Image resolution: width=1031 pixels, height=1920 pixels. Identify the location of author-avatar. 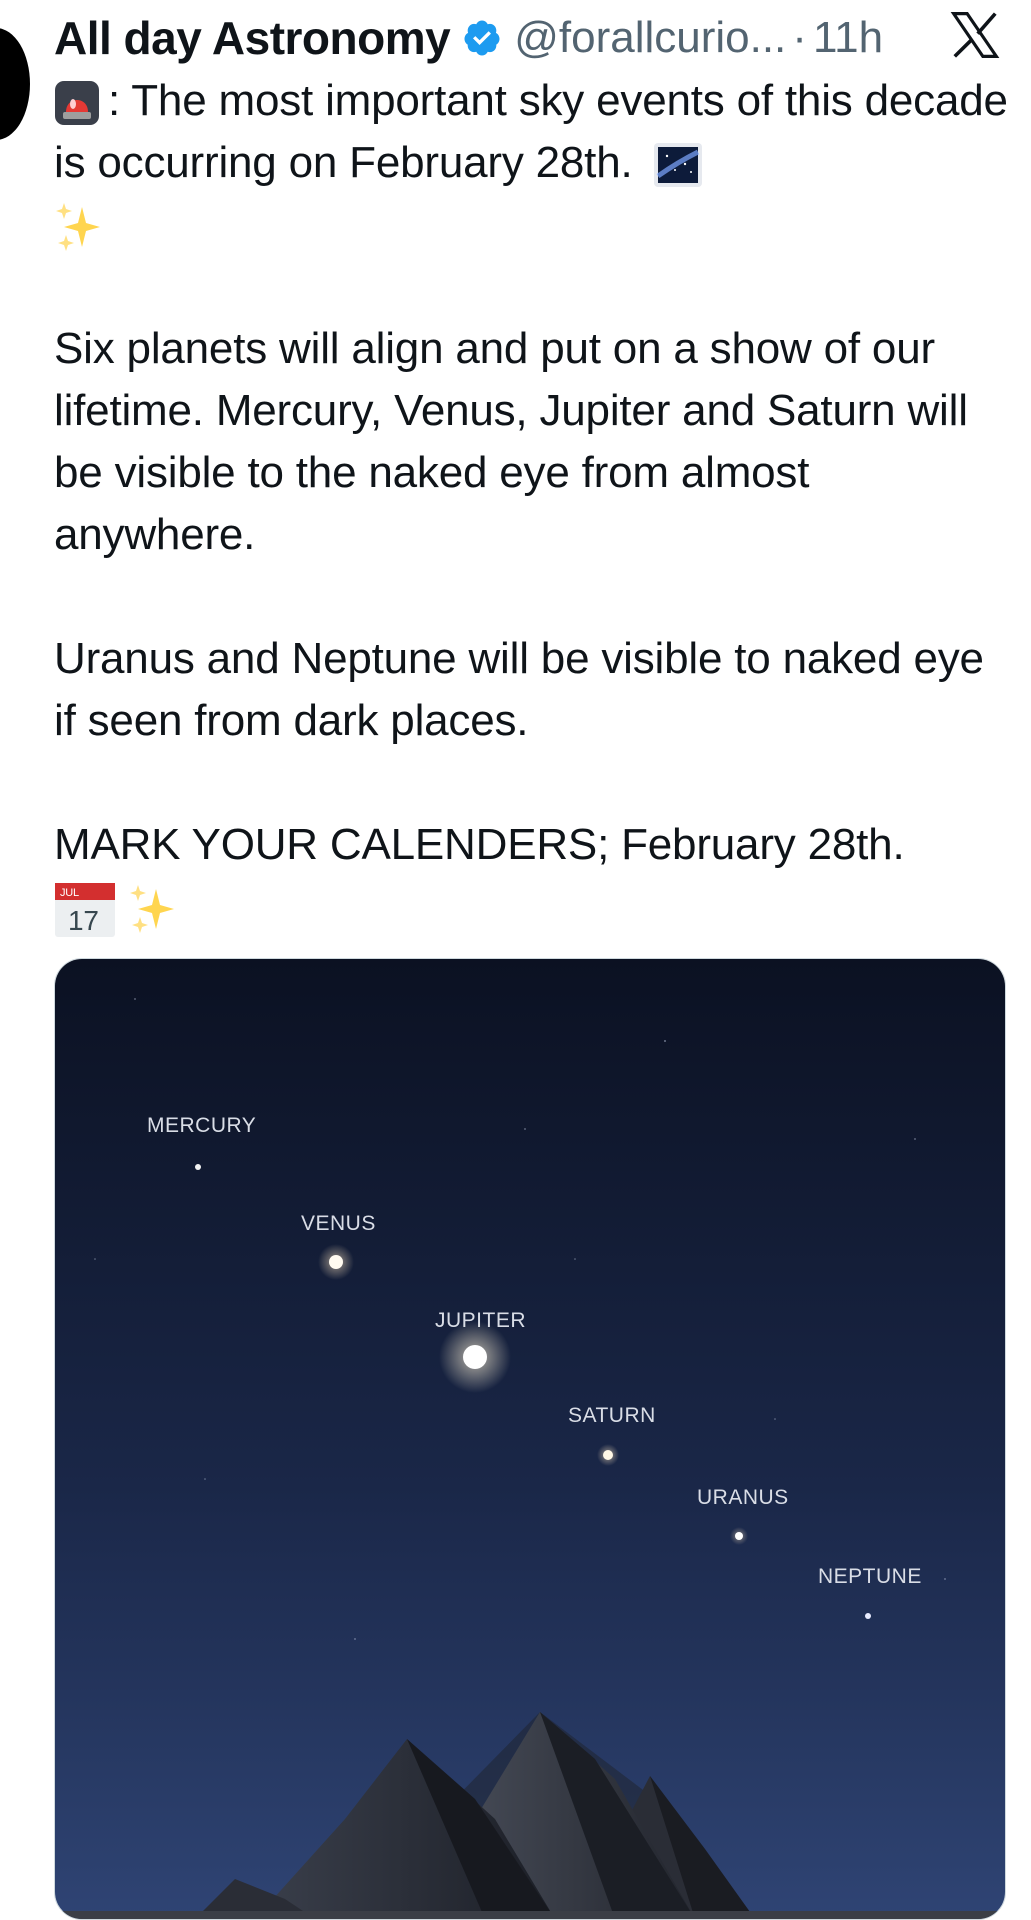
(15, 84).